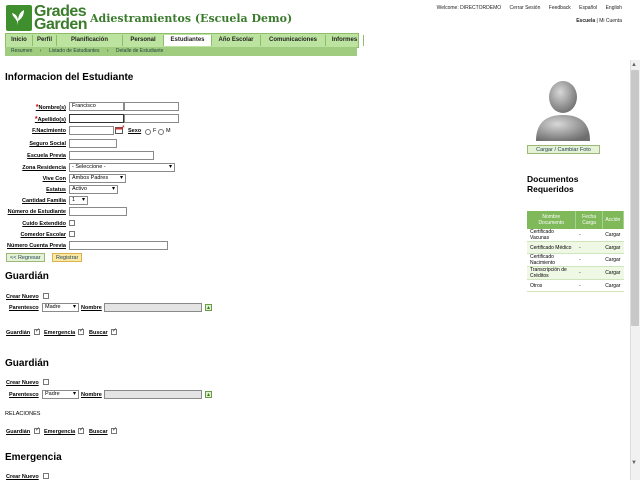  I want to click on nombre-guardian-label: Nombre, so click(91, 395).